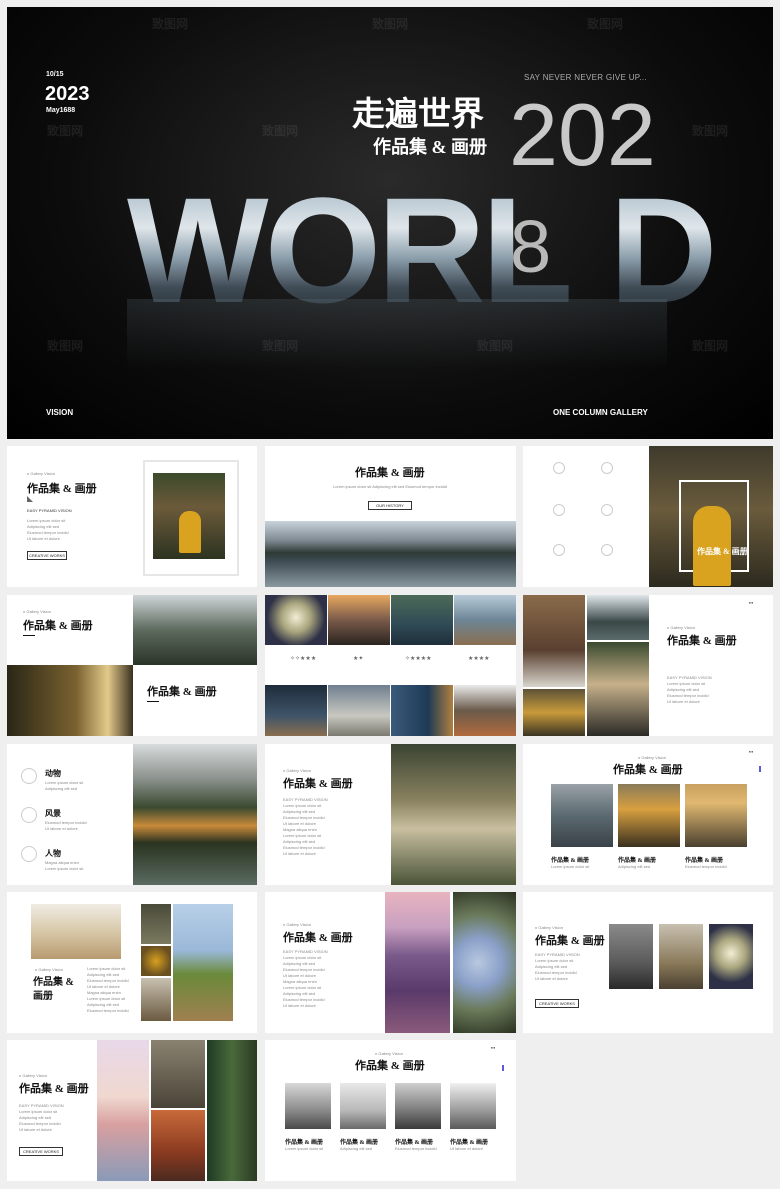 The width and height of the screenshot is (780, 1189). Describe the element at coordinates (123, 1110) in the screenshot. I see `photo-balloons` at that location.